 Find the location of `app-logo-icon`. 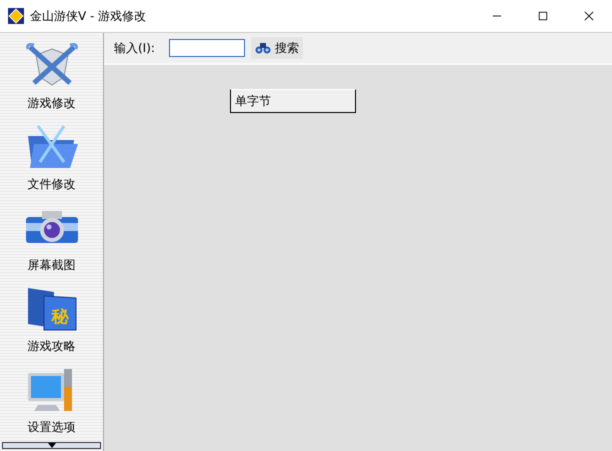

app-logo-icon is located at coordinates (16, 16).